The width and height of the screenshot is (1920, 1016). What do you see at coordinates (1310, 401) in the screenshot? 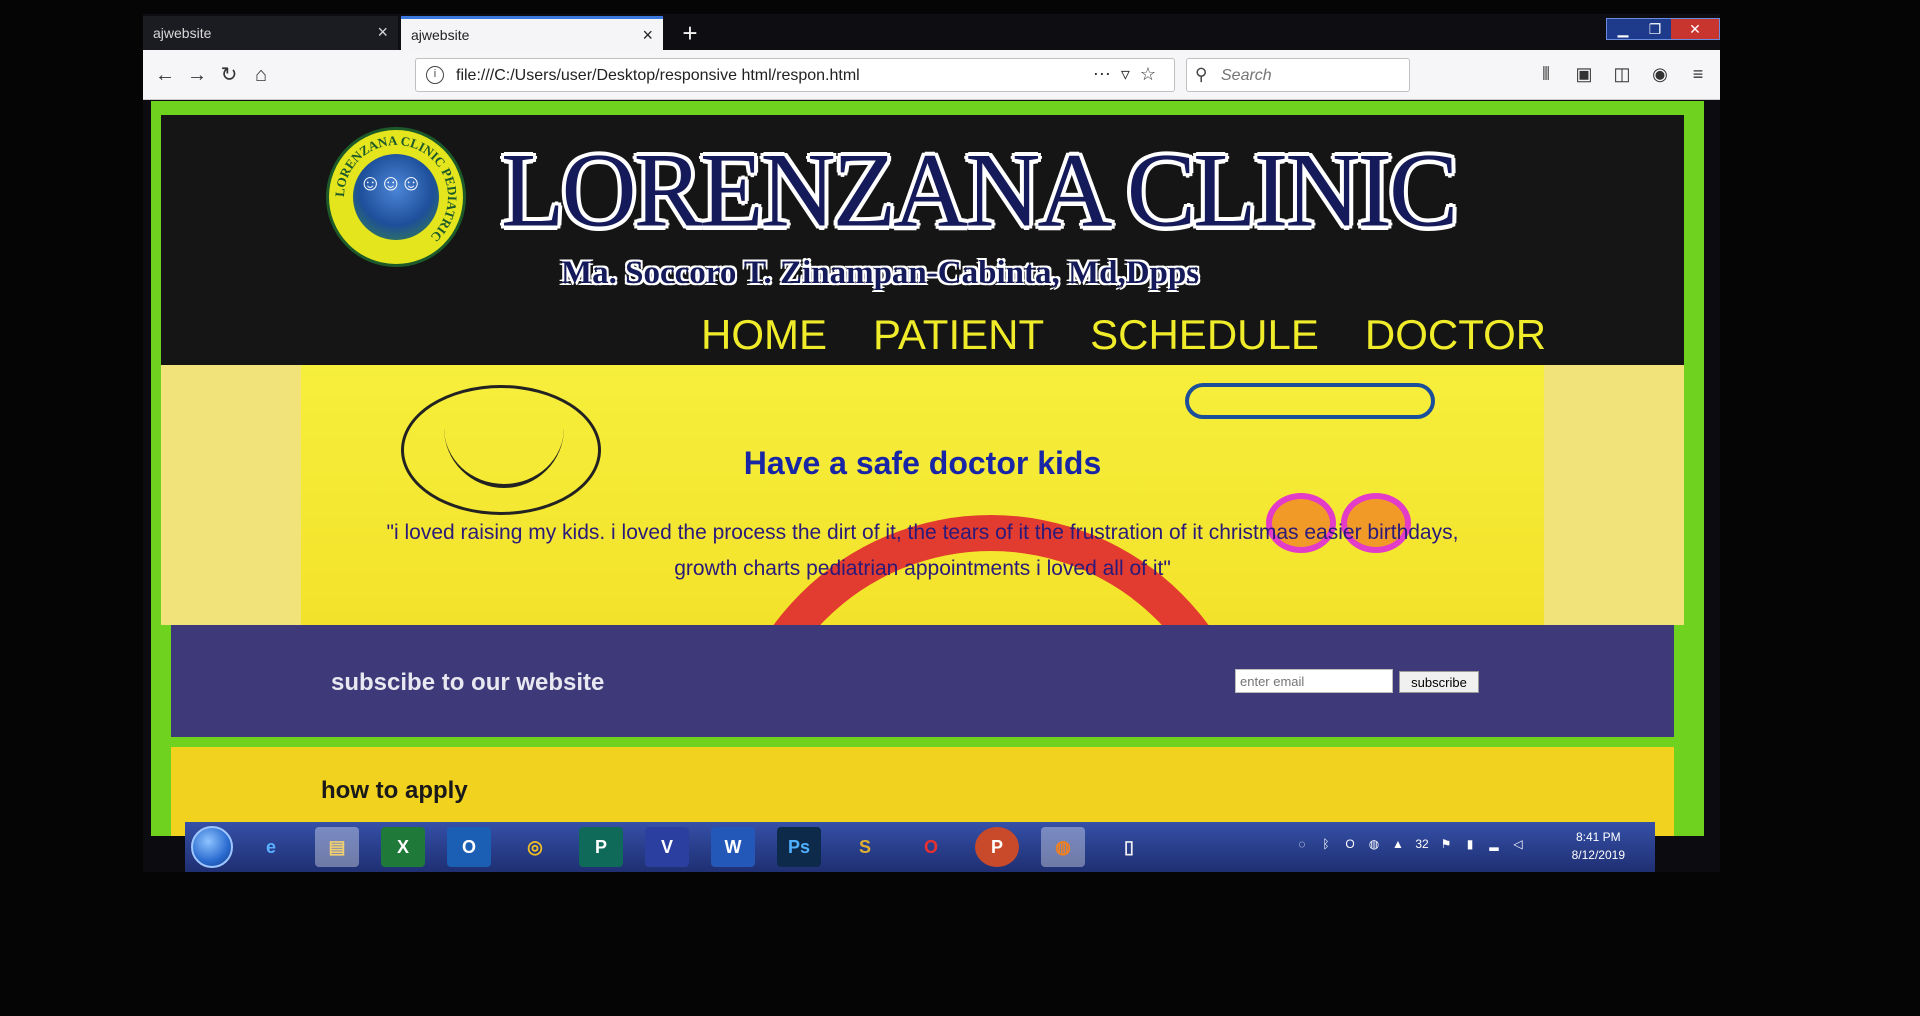
I see `cloud-illustration` at bounding box center [1310, 401].